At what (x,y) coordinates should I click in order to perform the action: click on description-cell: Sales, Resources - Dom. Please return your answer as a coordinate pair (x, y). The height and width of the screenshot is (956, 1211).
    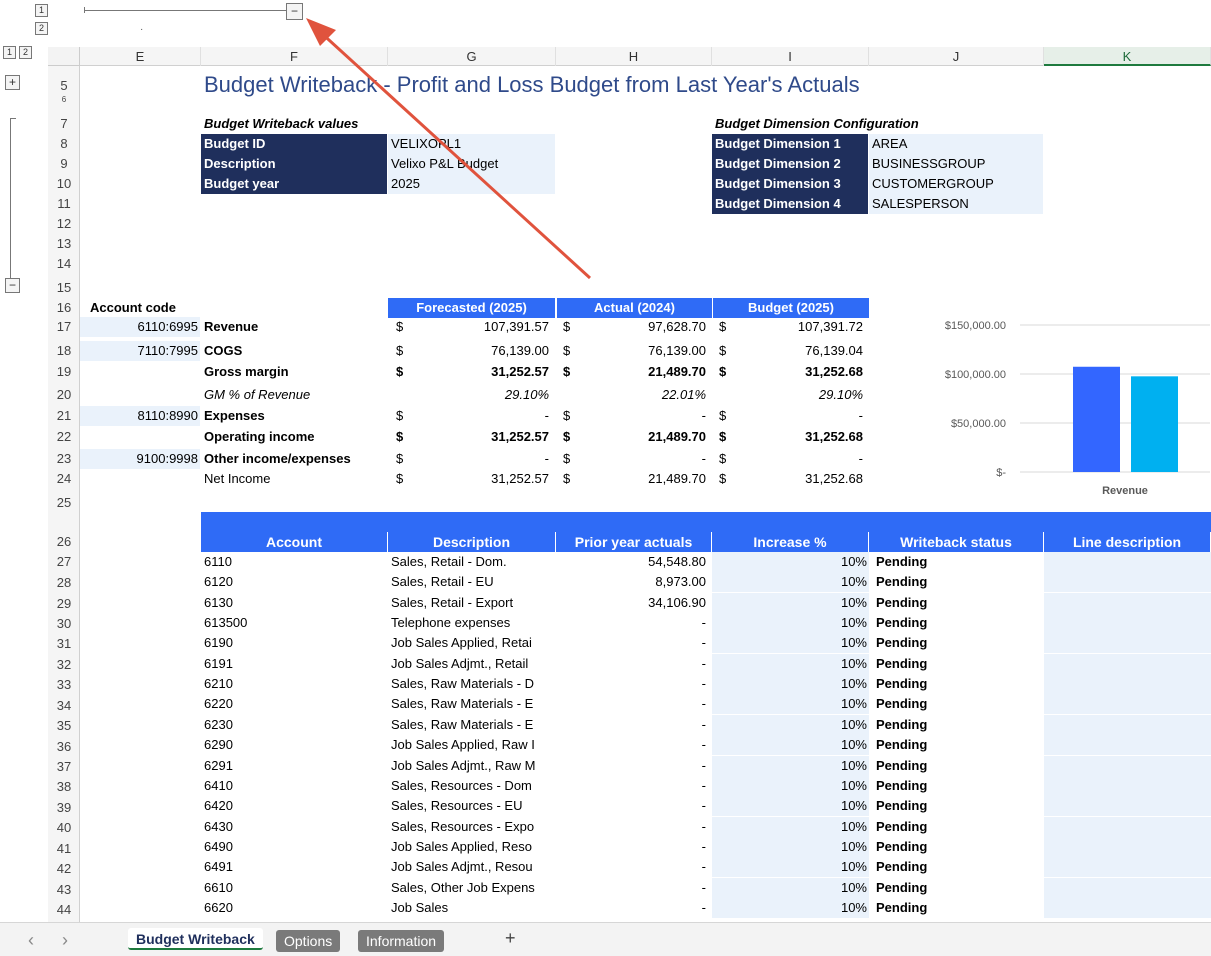
    Looking at the image, I should click on (472, 786).